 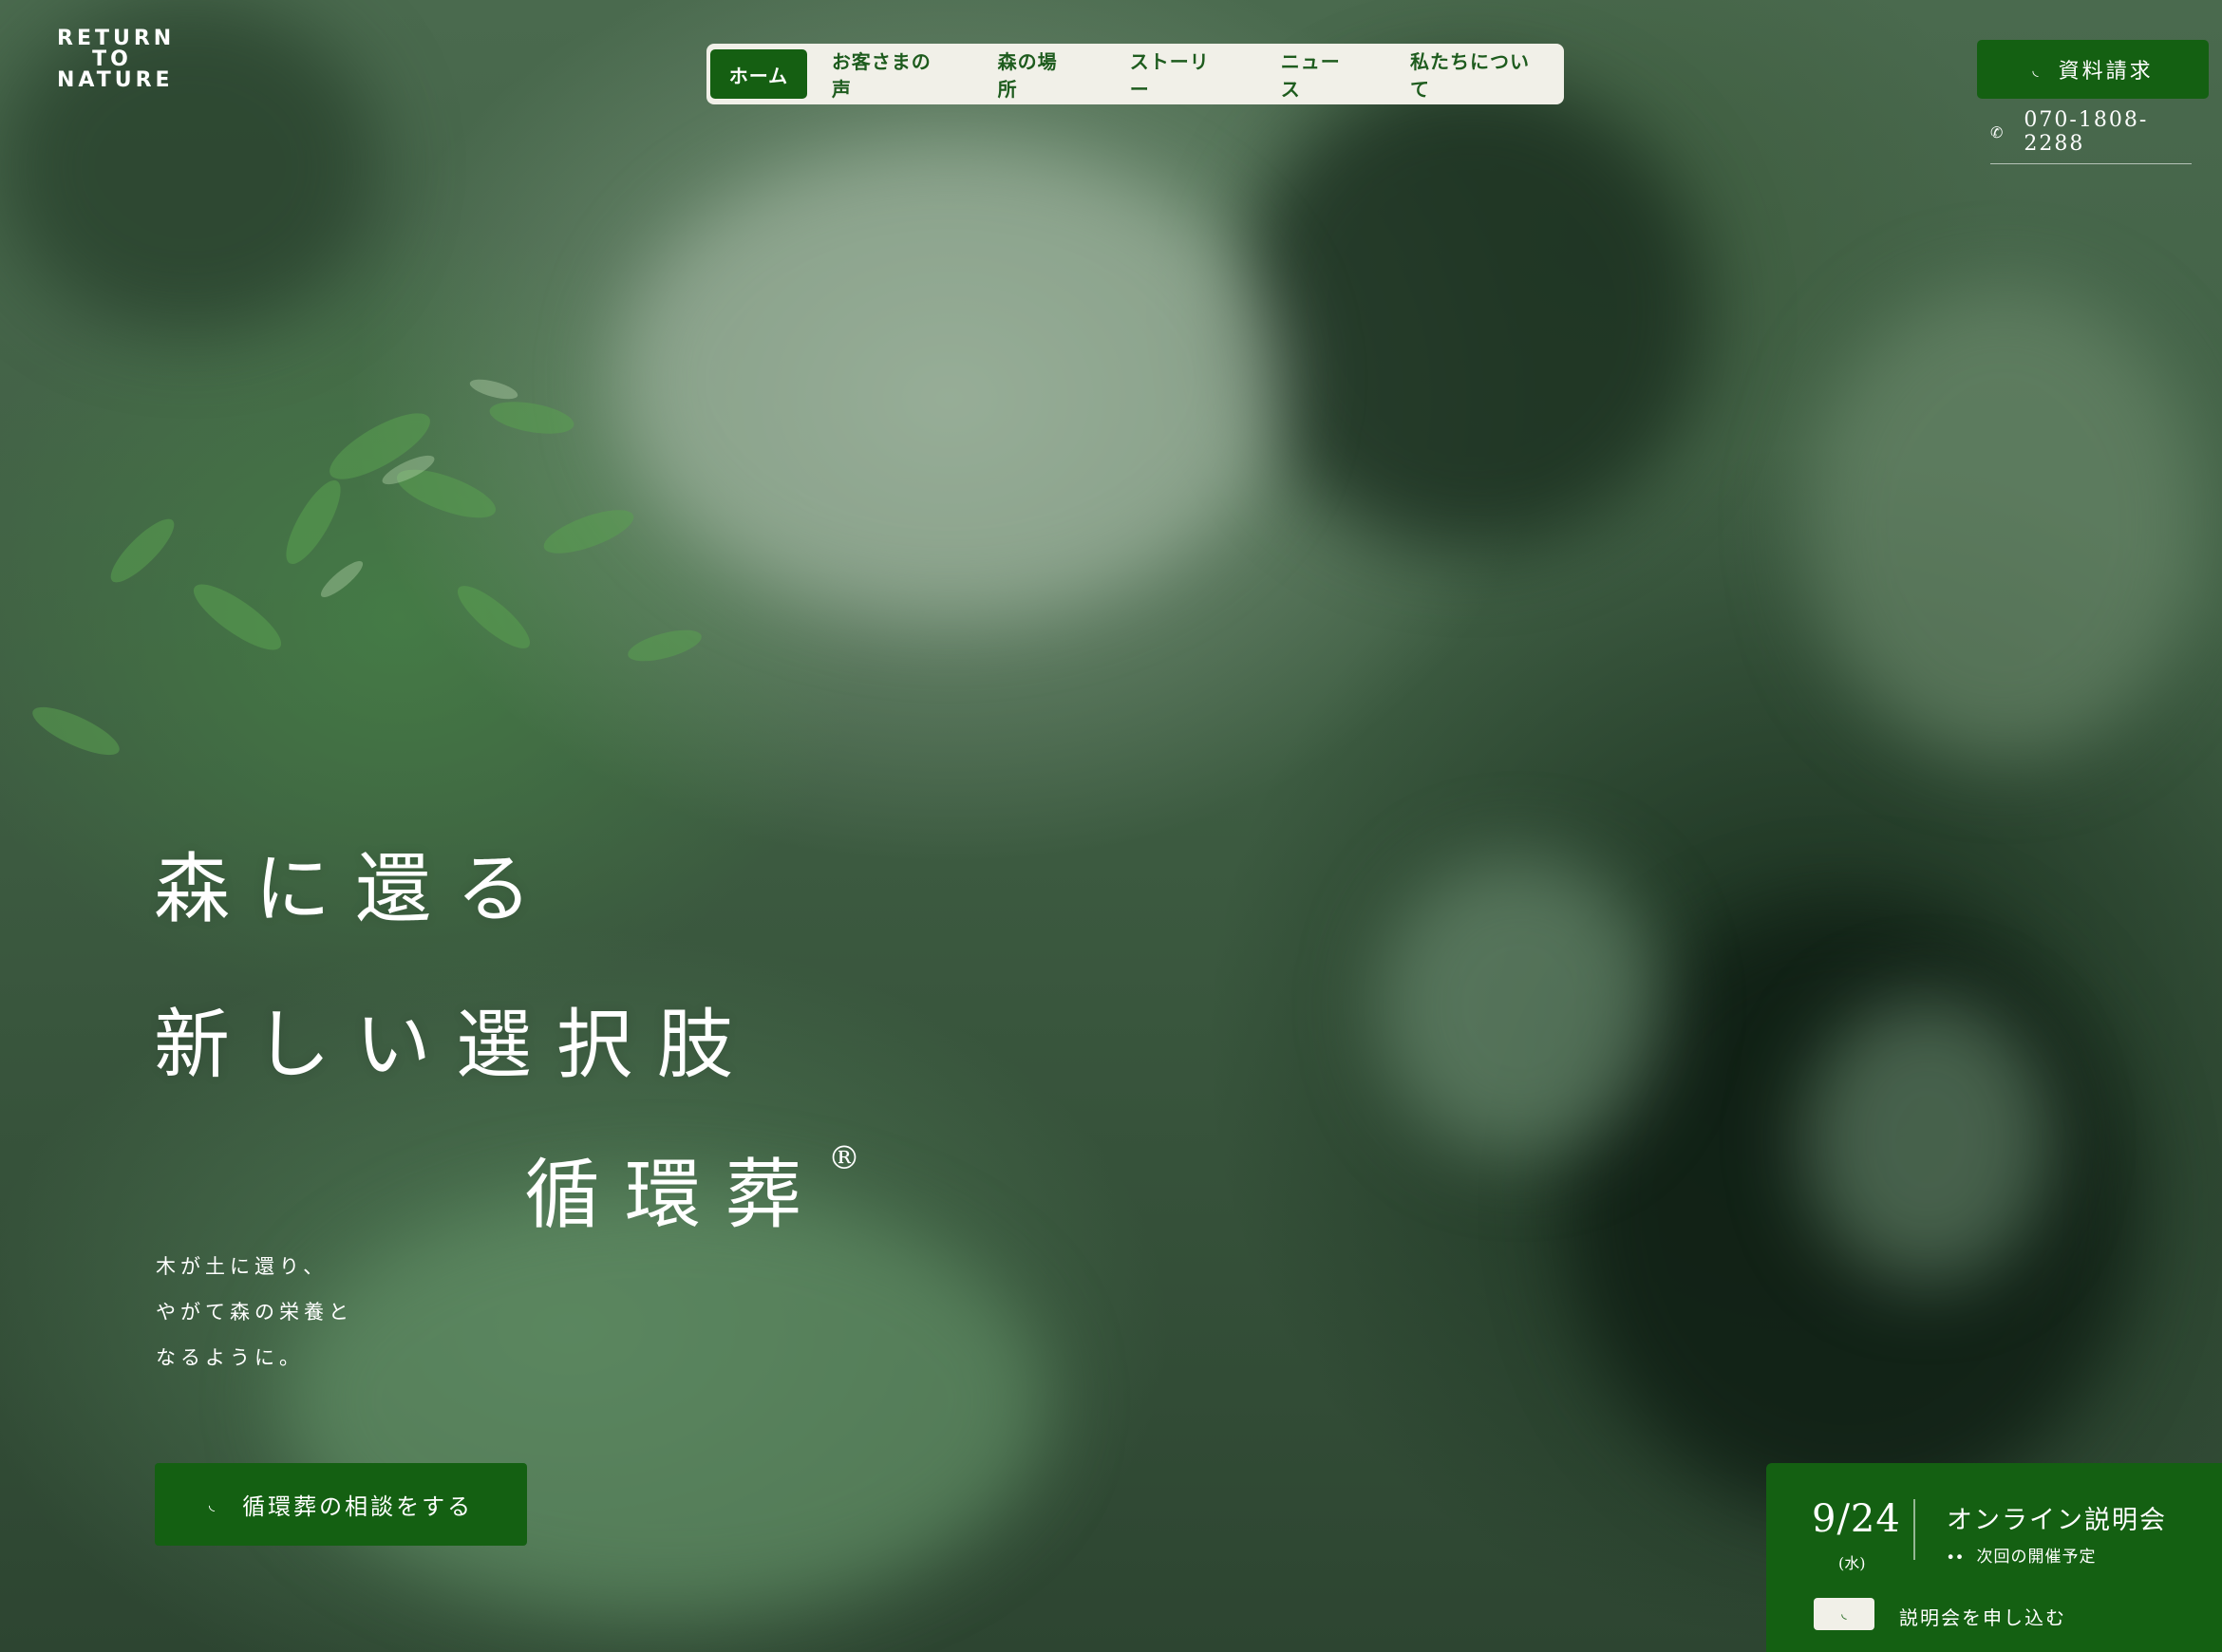 What do you see at coordinates (1997, 131) in the screenshot?
I see `phone-icon: ✆` at bounding box center [1997, 131].